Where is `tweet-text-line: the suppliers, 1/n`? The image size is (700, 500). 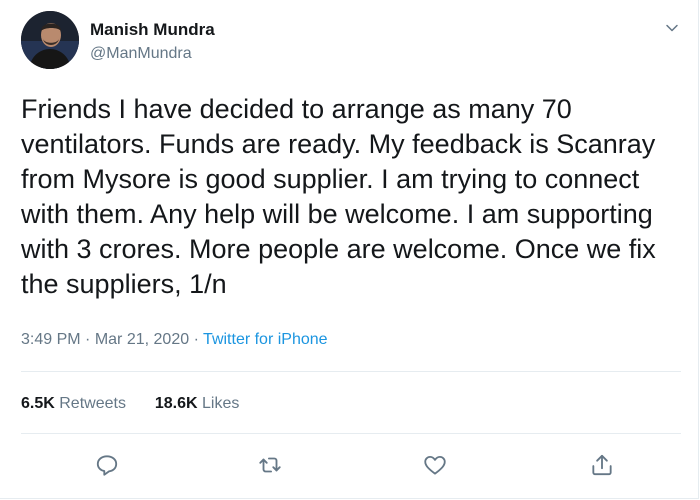
tweet-text-line: the suppliers, 1/n is located at coordinates (124, 284).